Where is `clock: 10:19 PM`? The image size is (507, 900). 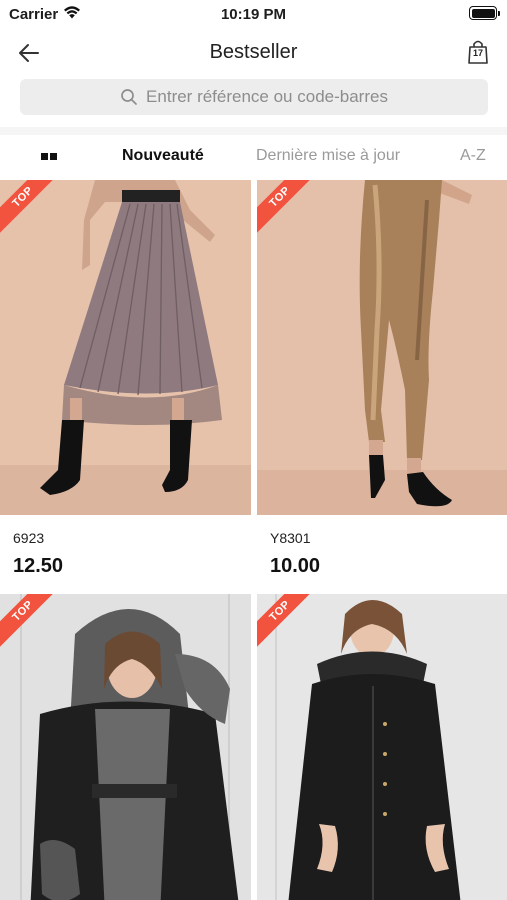
clock: 10:19 PM is located at coordinates (253, 14).